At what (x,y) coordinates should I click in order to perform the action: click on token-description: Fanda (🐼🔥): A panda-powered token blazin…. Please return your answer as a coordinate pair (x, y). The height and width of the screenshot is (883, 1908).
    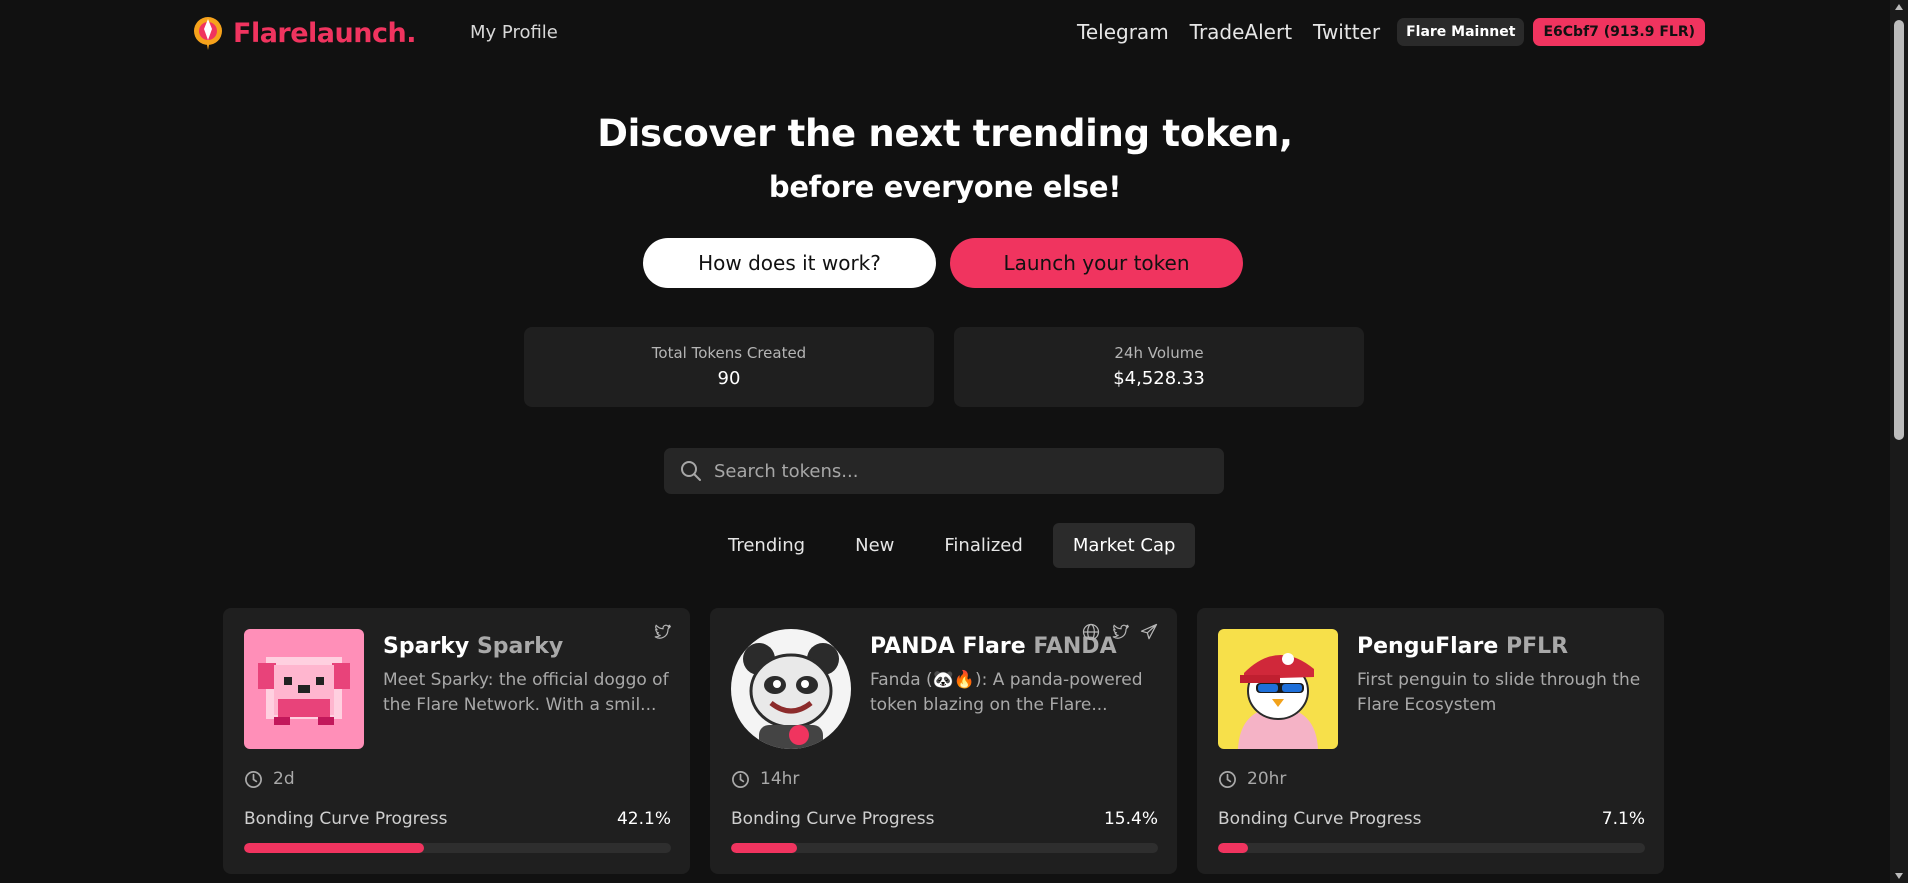
    Looking at the image, I should click on (1006, 692).